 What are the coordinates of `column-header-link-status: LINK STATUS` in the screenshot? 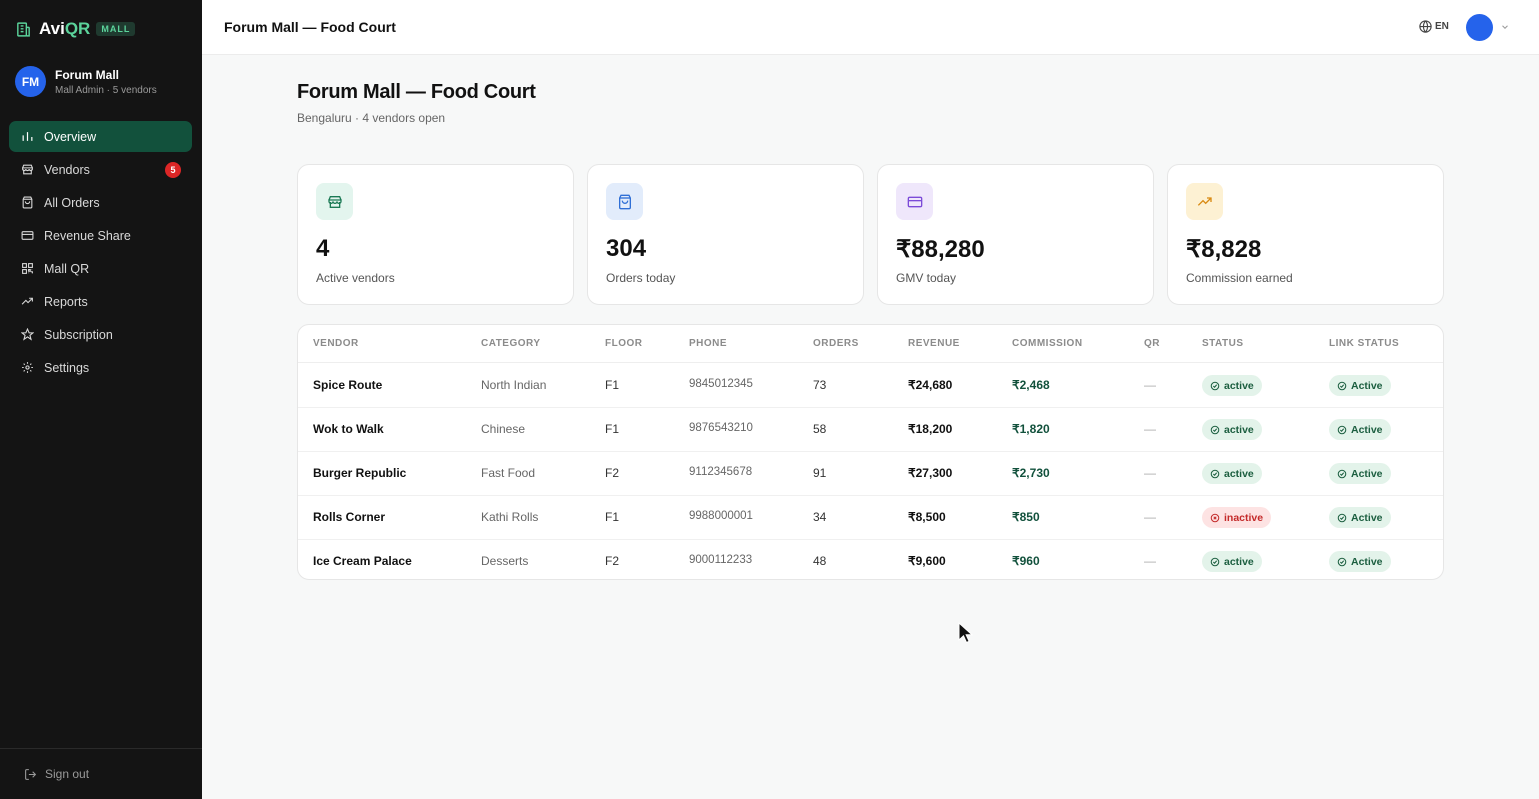 It's located at (1364, 343).